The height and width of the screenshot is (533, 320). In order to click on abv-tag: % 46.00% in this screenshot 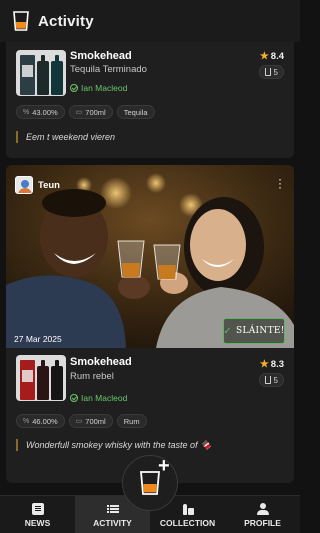, I will do `click(40, 421)`.